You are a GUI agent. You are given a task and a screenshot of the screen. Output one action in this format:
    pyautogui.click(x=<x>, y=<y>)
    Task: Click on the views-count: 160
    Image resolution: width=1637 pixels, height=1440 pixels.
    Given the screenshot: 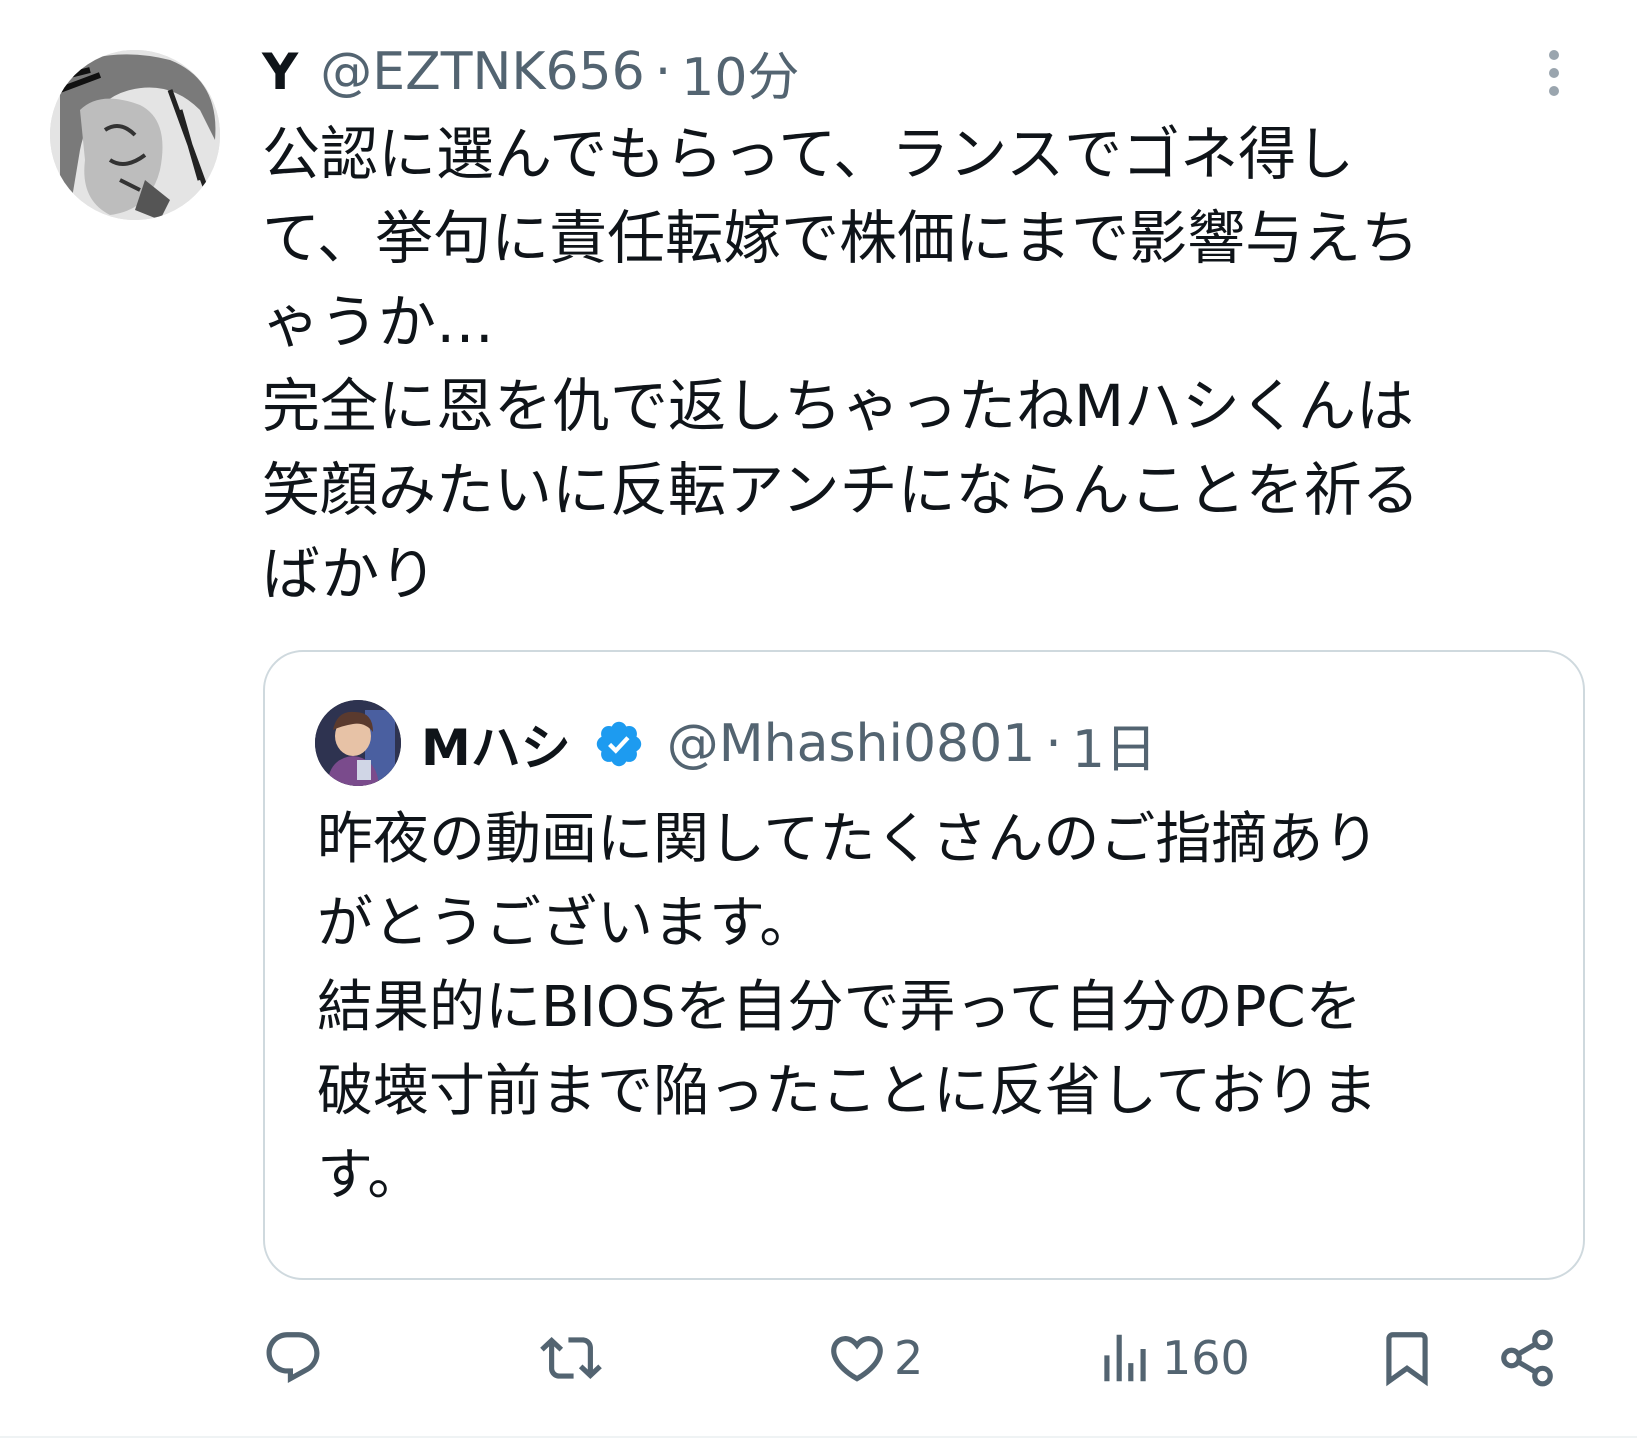 What is the action you would take?
    pyautogui.click(x=1206, y=1358)
    